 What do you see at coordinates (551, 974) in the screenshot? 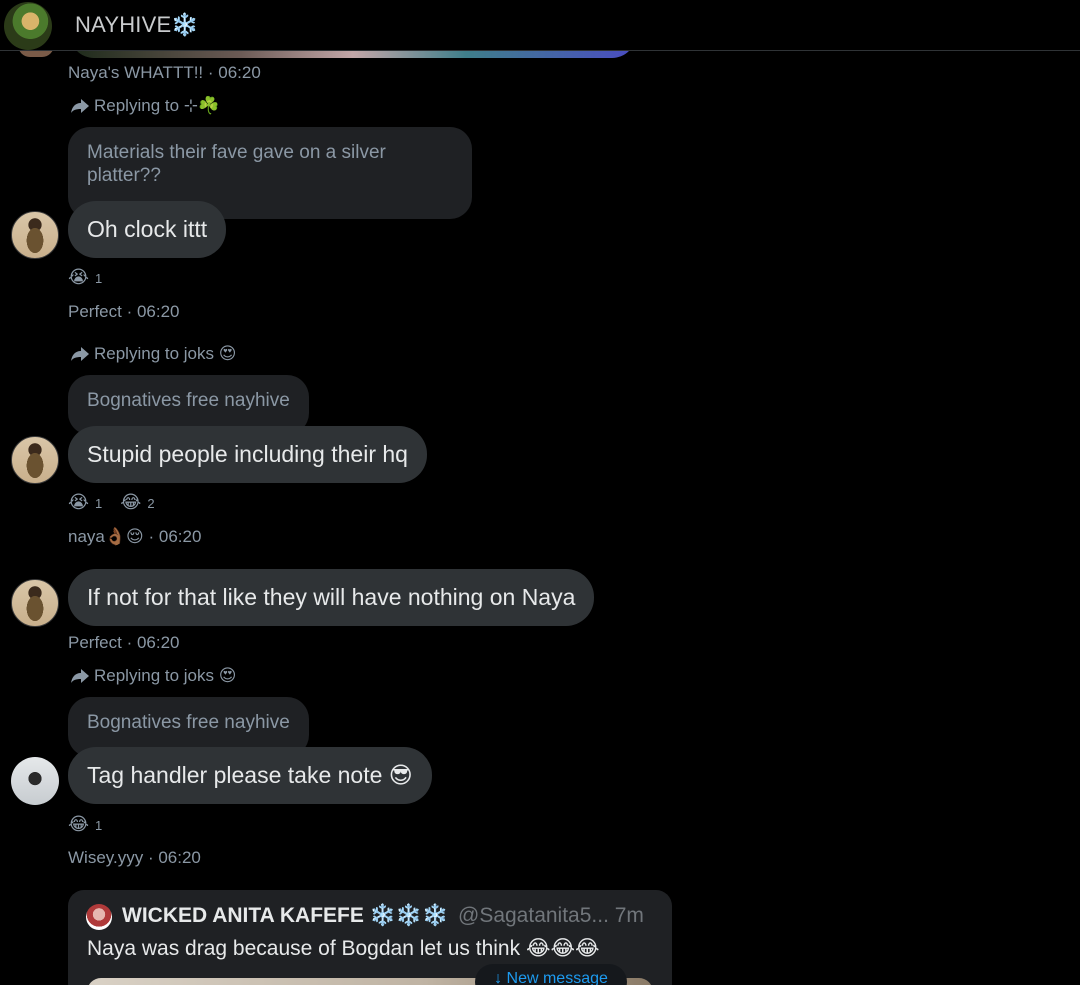
I see `new-message-button: ↓ New message` at bounding box center [551, 974].